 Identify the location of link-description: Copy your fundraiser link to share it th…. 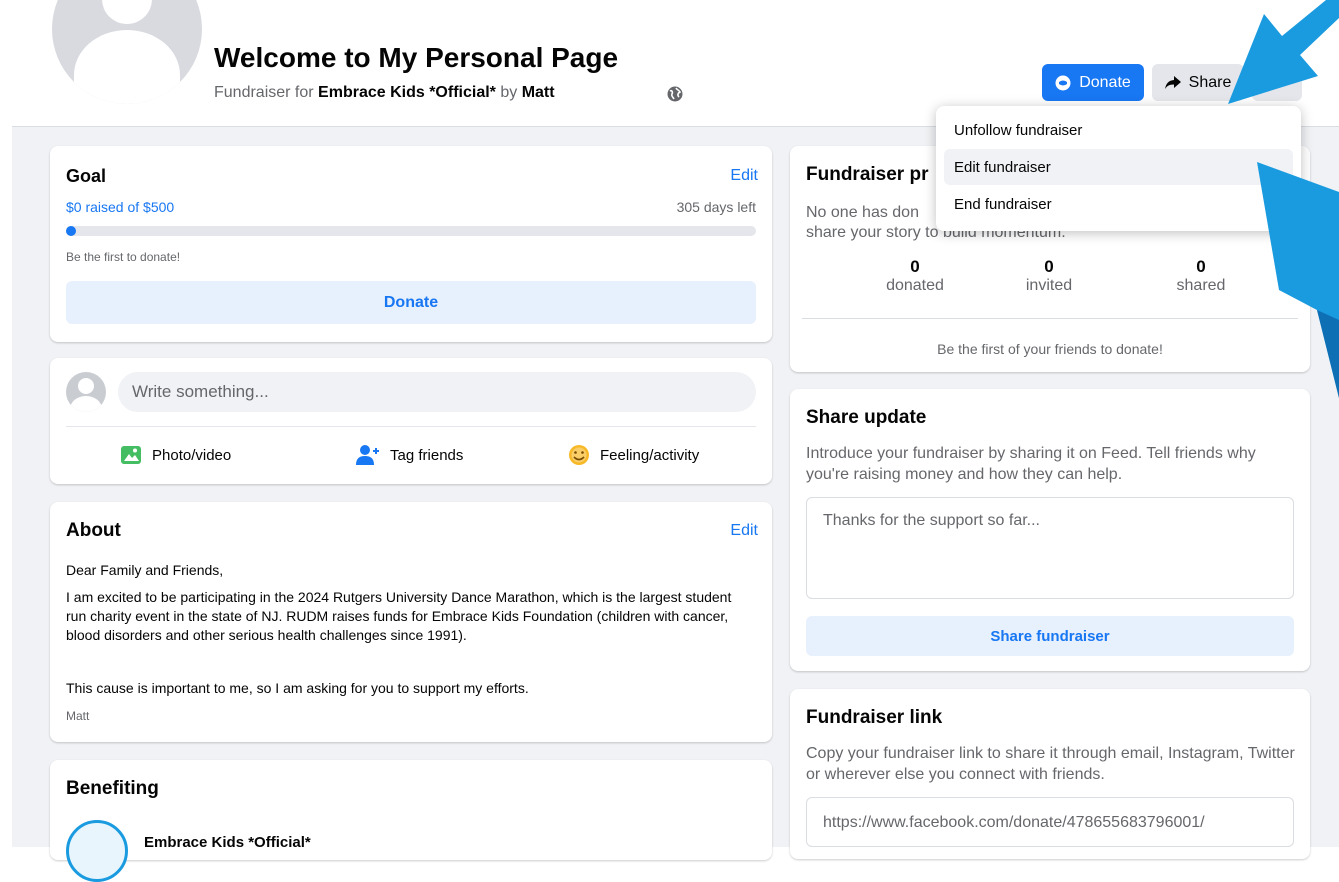
(1050, 764).